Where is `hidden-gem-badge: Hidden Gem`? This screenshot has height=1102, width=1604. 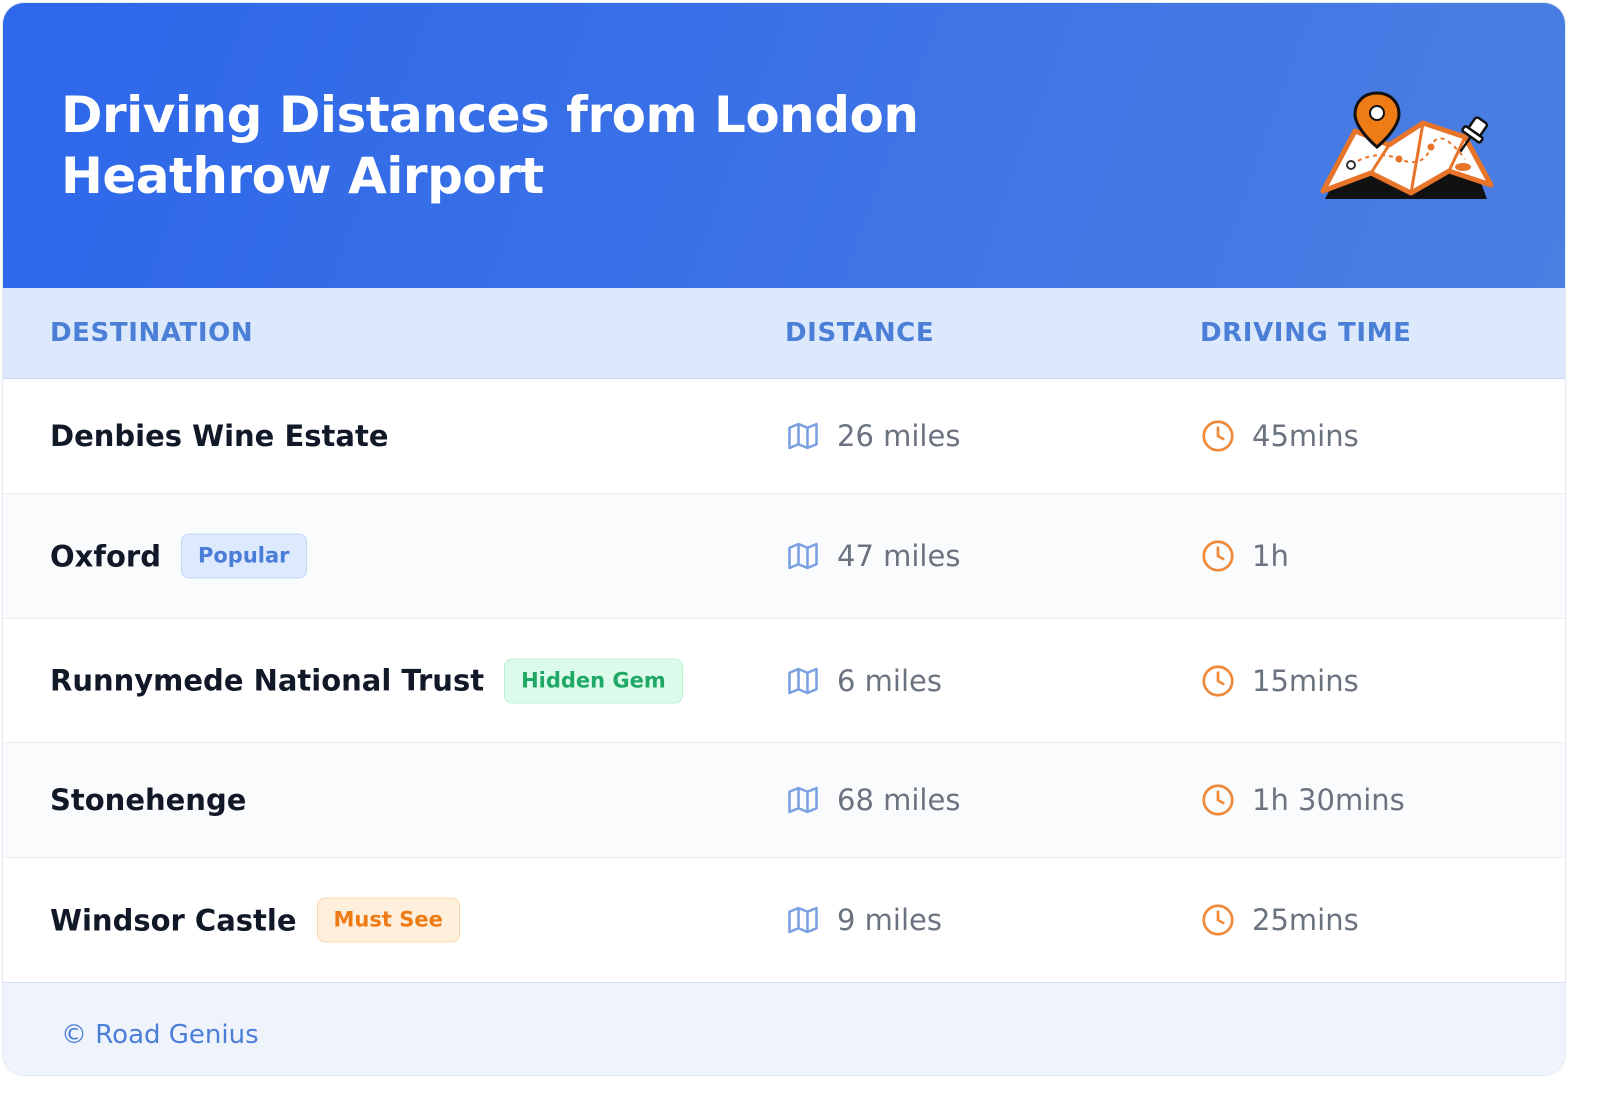
hidden-gem-badge: Hidden Gem is located at coordinates (593, 680).